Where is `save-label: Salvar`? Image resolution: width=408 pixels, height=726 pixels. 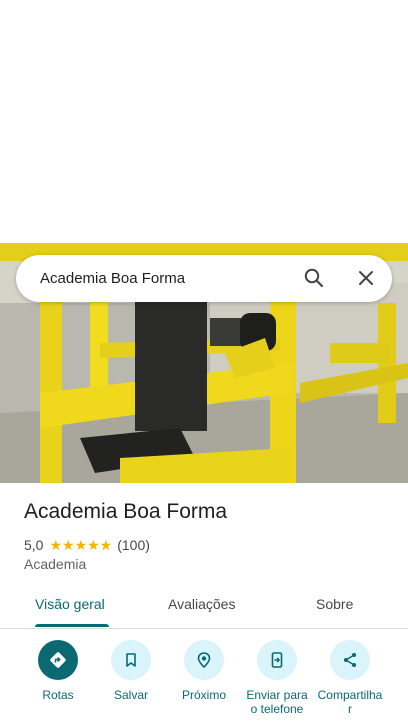 save-label: Salvar is located at coordinates (130, 695).